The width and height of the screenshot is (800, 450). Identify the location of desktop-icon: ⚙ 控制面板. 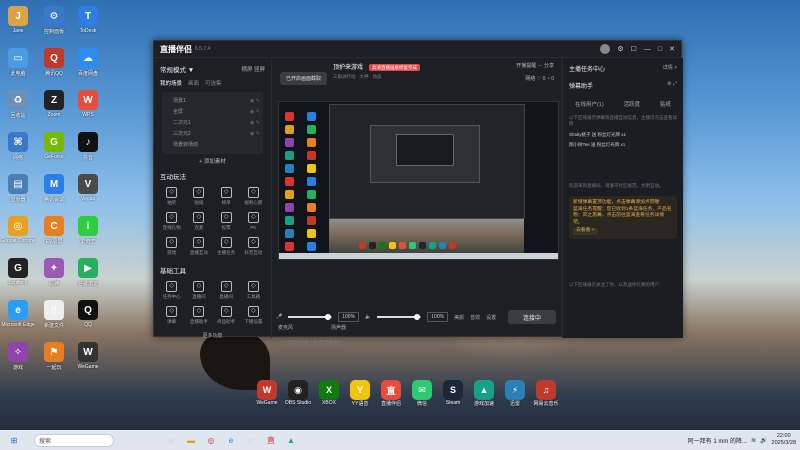
(54, 20).